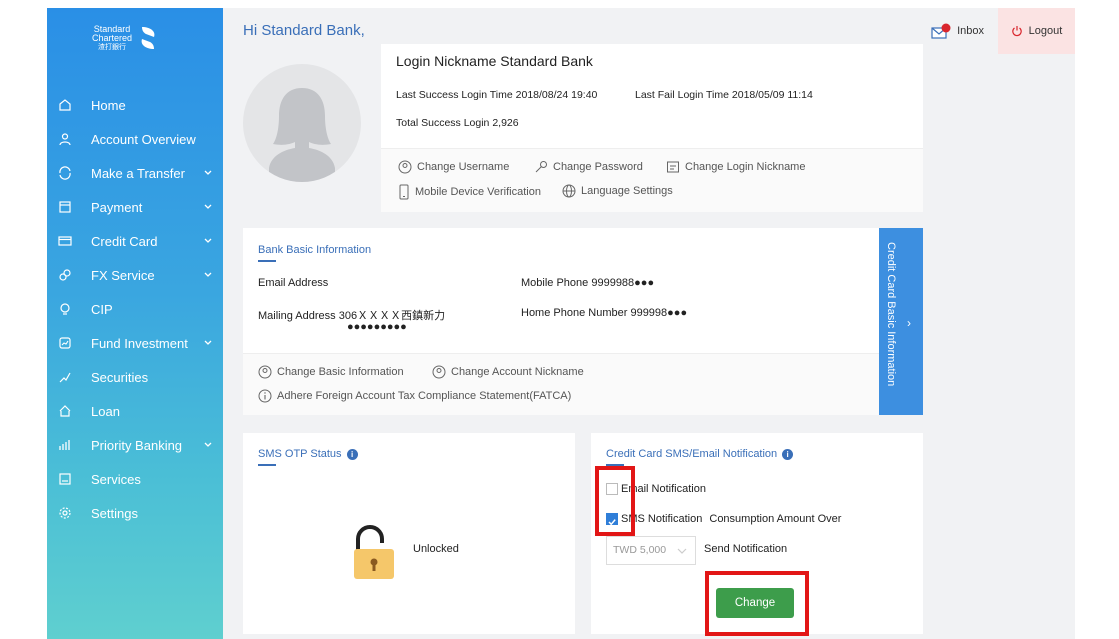 The image size is (1119, 639). What do you see at coordinates (340, 372) in the screenshot?
I see `change-basic-label: Change Basic Information` at bounding box center [340, 372].